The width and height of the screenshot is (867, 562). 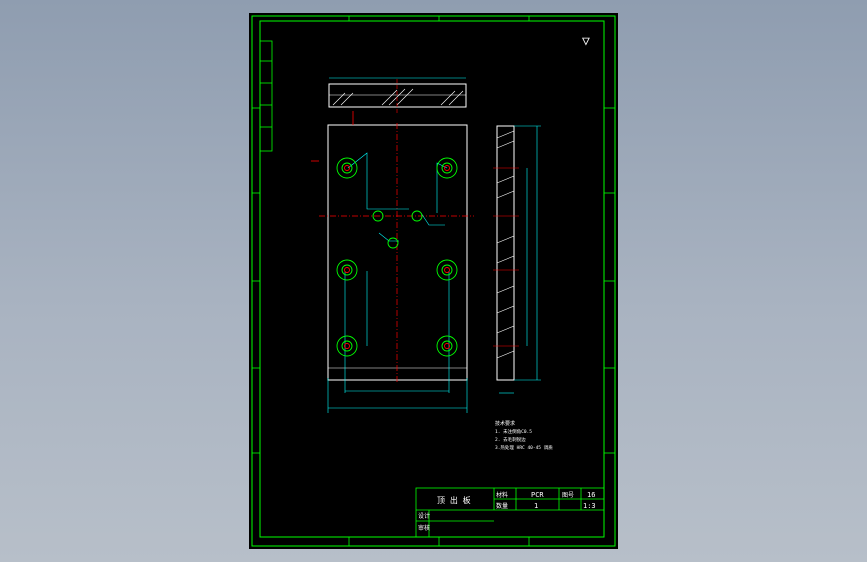 What do you see at coordinates (424, 516) in the screenshot?
I see `designer-label: 设计` at bounding box center [424, 516].